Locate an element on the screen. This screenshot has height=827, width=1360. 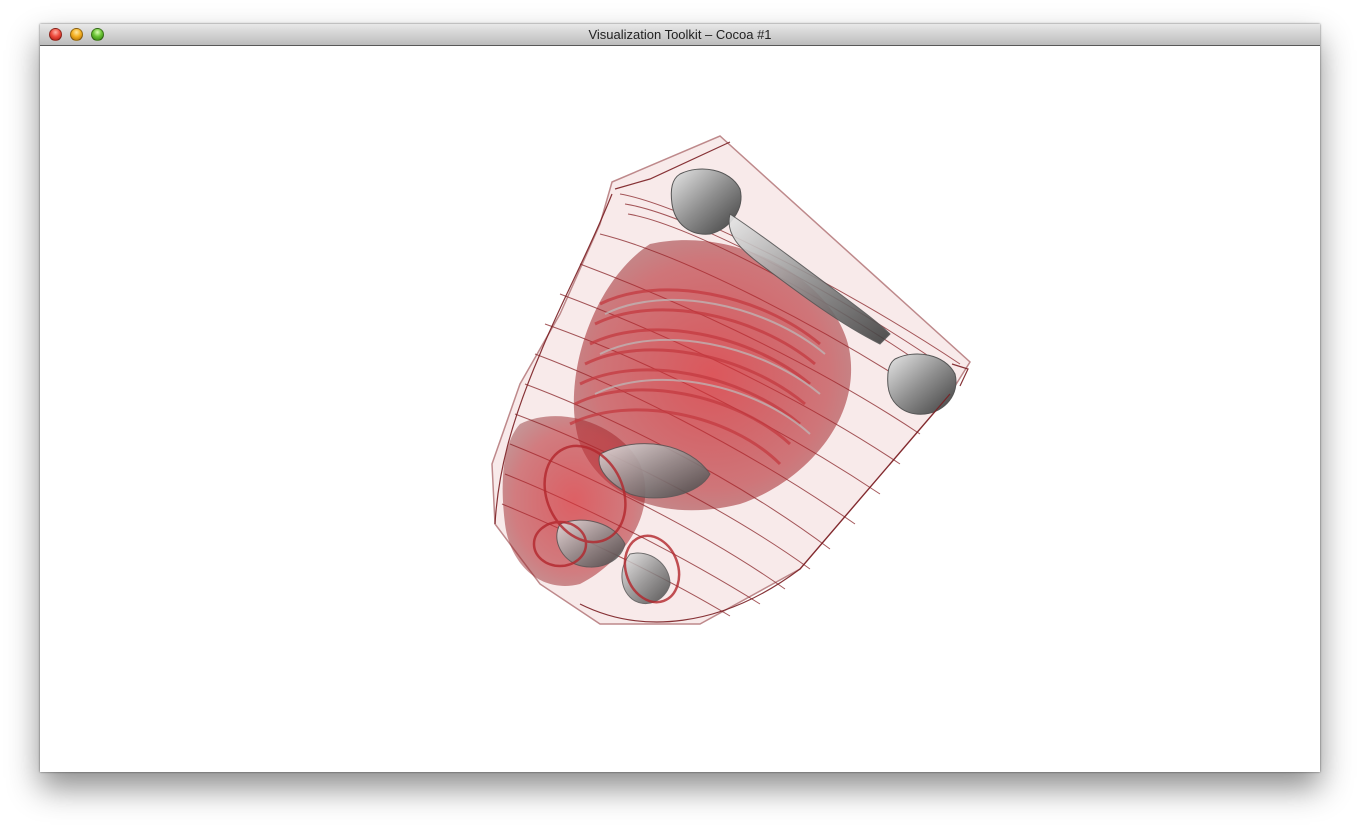
window-title: Visualization Toolkit – Cocoa #1 is located at coordinates (680, 34).